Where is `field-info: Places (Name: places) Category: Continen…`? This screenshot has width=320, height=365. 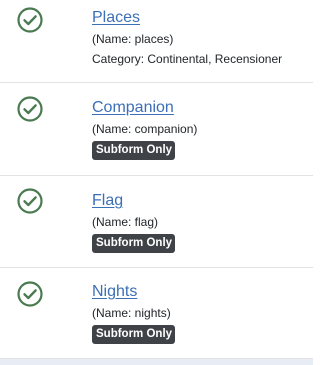 field-info: Places (Name: places) Category: Continen… is located at coordinates (187, 38).